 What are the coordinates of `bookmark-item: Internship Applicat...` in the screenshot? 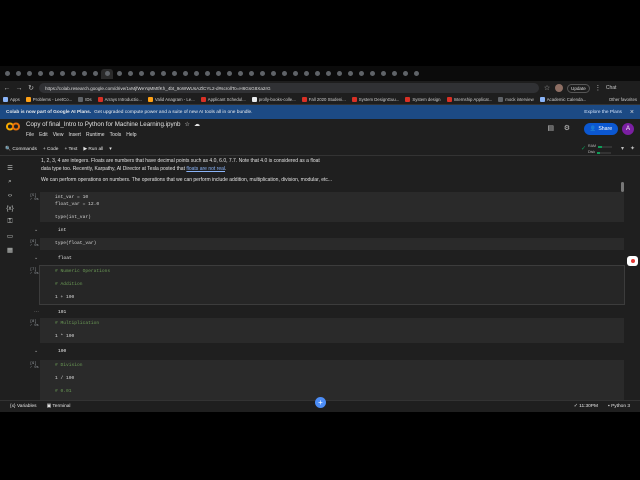 It's located at (469, 99).